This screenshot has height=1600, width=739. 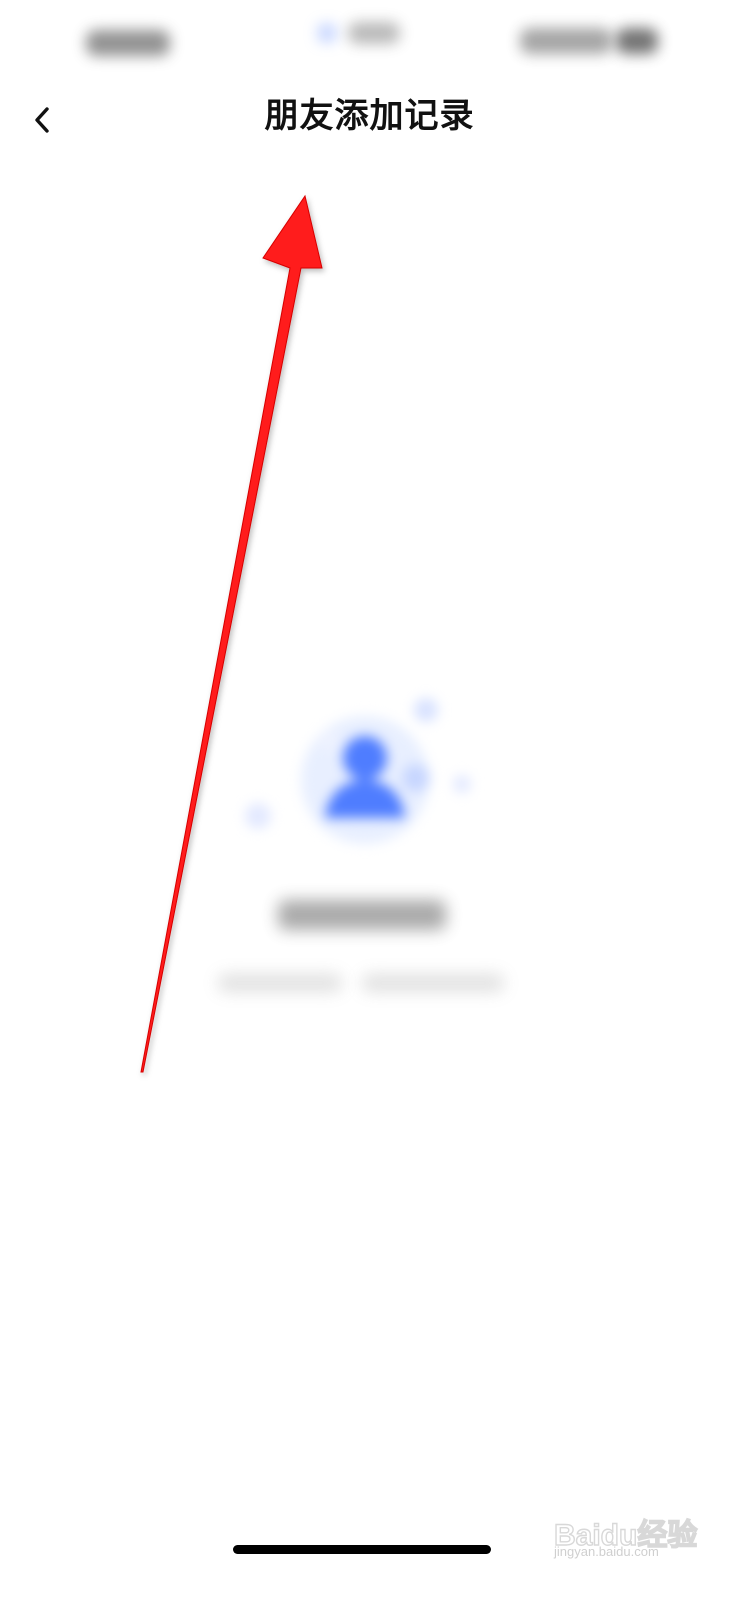 What do you see at coordinates (566, 41) in the screenshot?
I see `status-signal-blurred` at bounding box center [566, 41].